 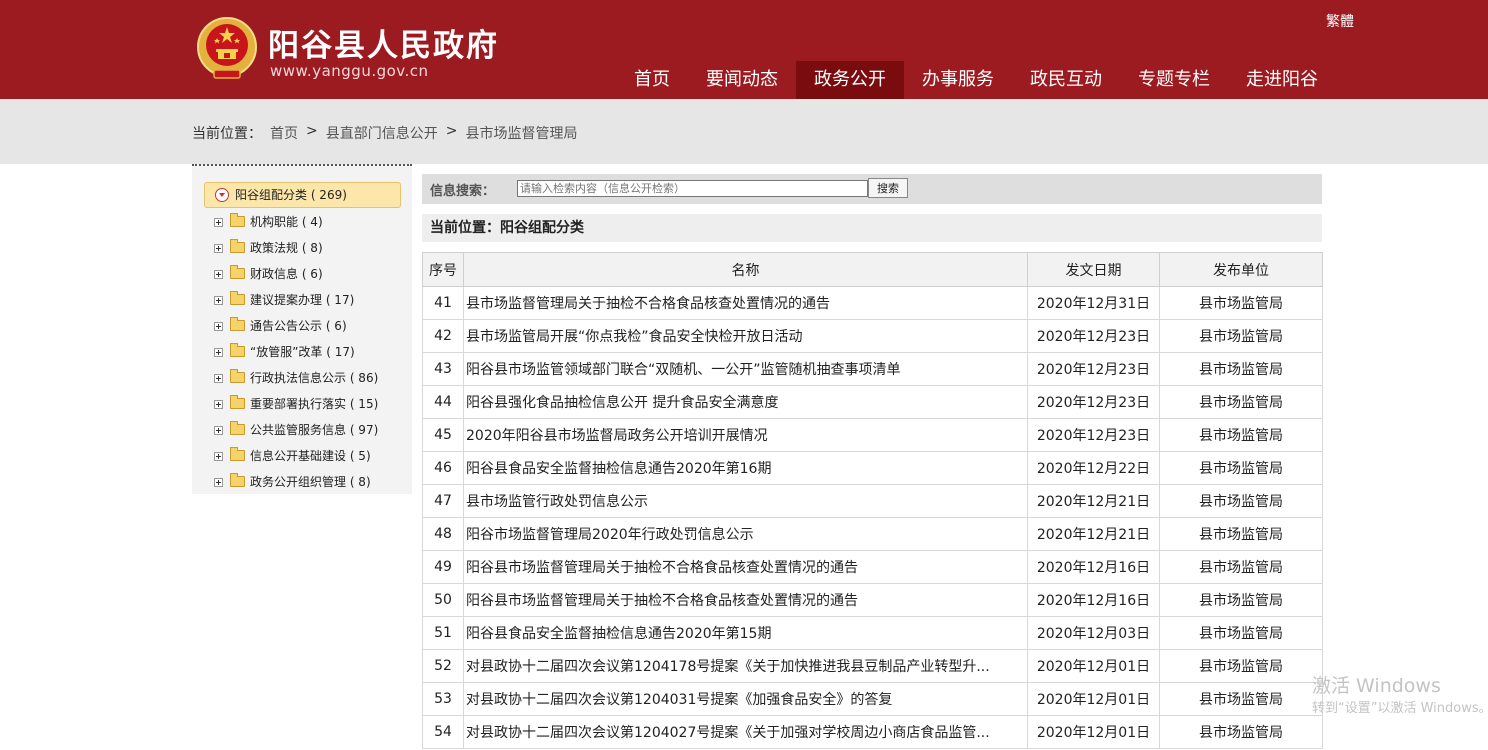 I want to click on row-title-link: 2020年阳谷县市场监督局政务公开培训开展情况, so click(x=617, y=436).